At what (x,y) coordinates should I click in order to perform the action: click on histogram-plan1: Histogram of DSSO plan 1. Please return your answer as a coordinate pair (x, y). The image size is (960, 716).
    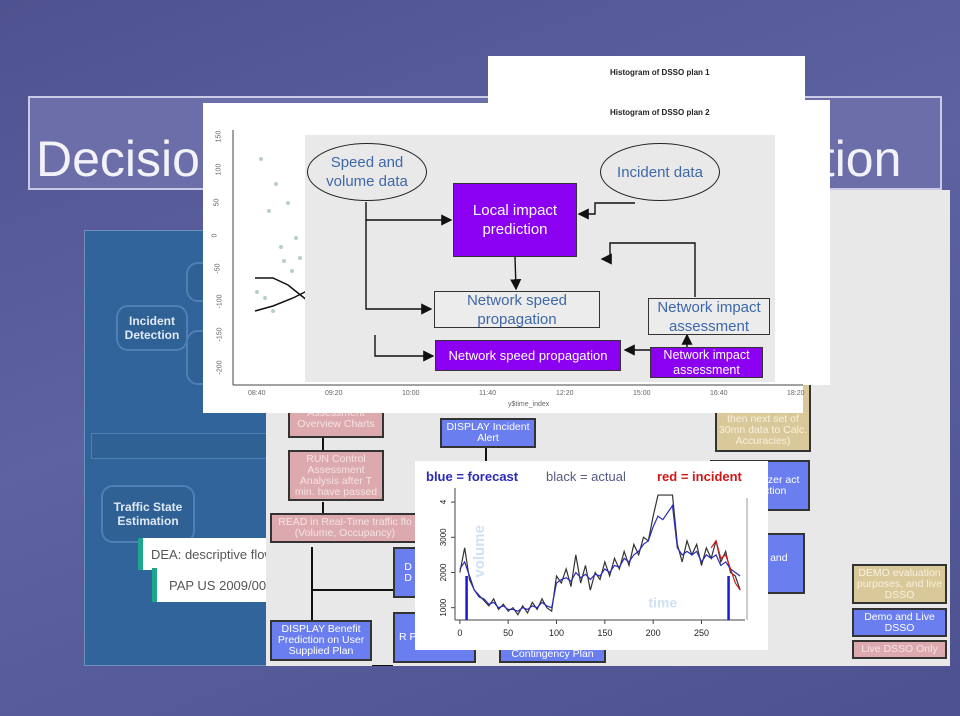
    Looking at the image, I should click on (646, 81).